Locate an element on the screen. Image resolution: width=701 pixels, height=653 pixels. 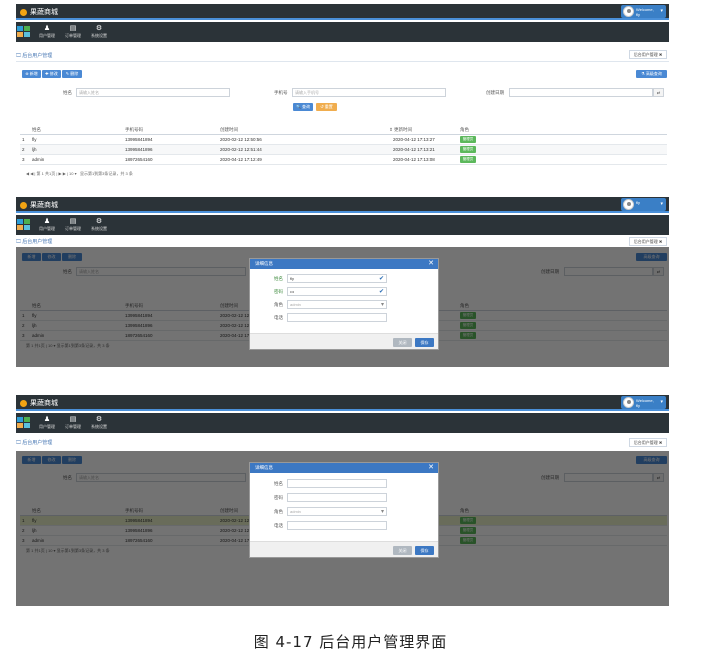
cell-name: admin is located at coordinates (38, 159).